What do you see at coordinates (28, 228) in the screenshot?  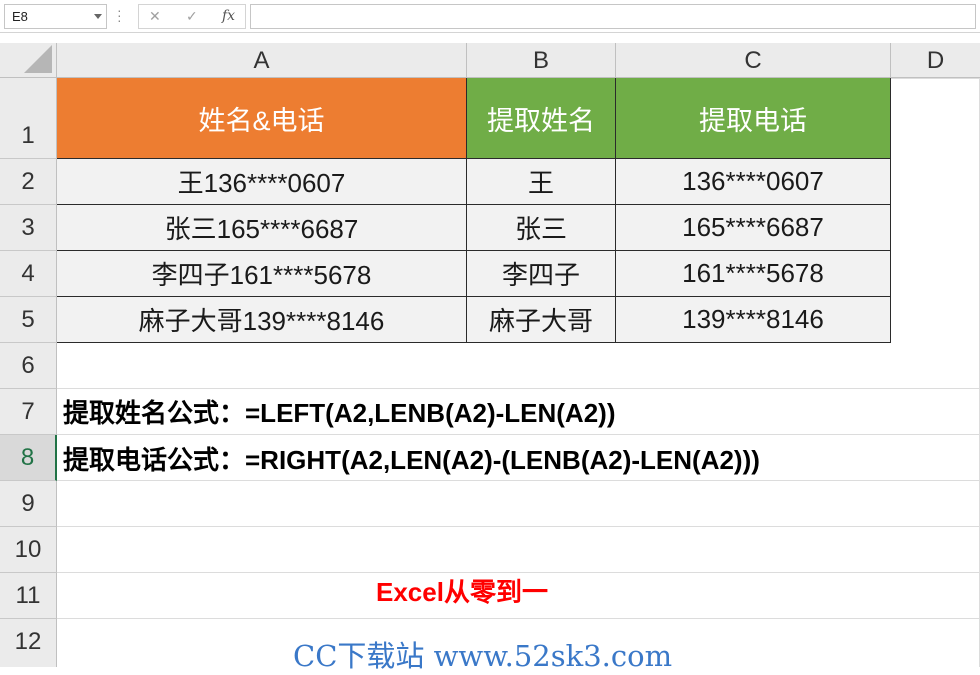 I see `row-header-3: 3` at bounding box center [28, 228].